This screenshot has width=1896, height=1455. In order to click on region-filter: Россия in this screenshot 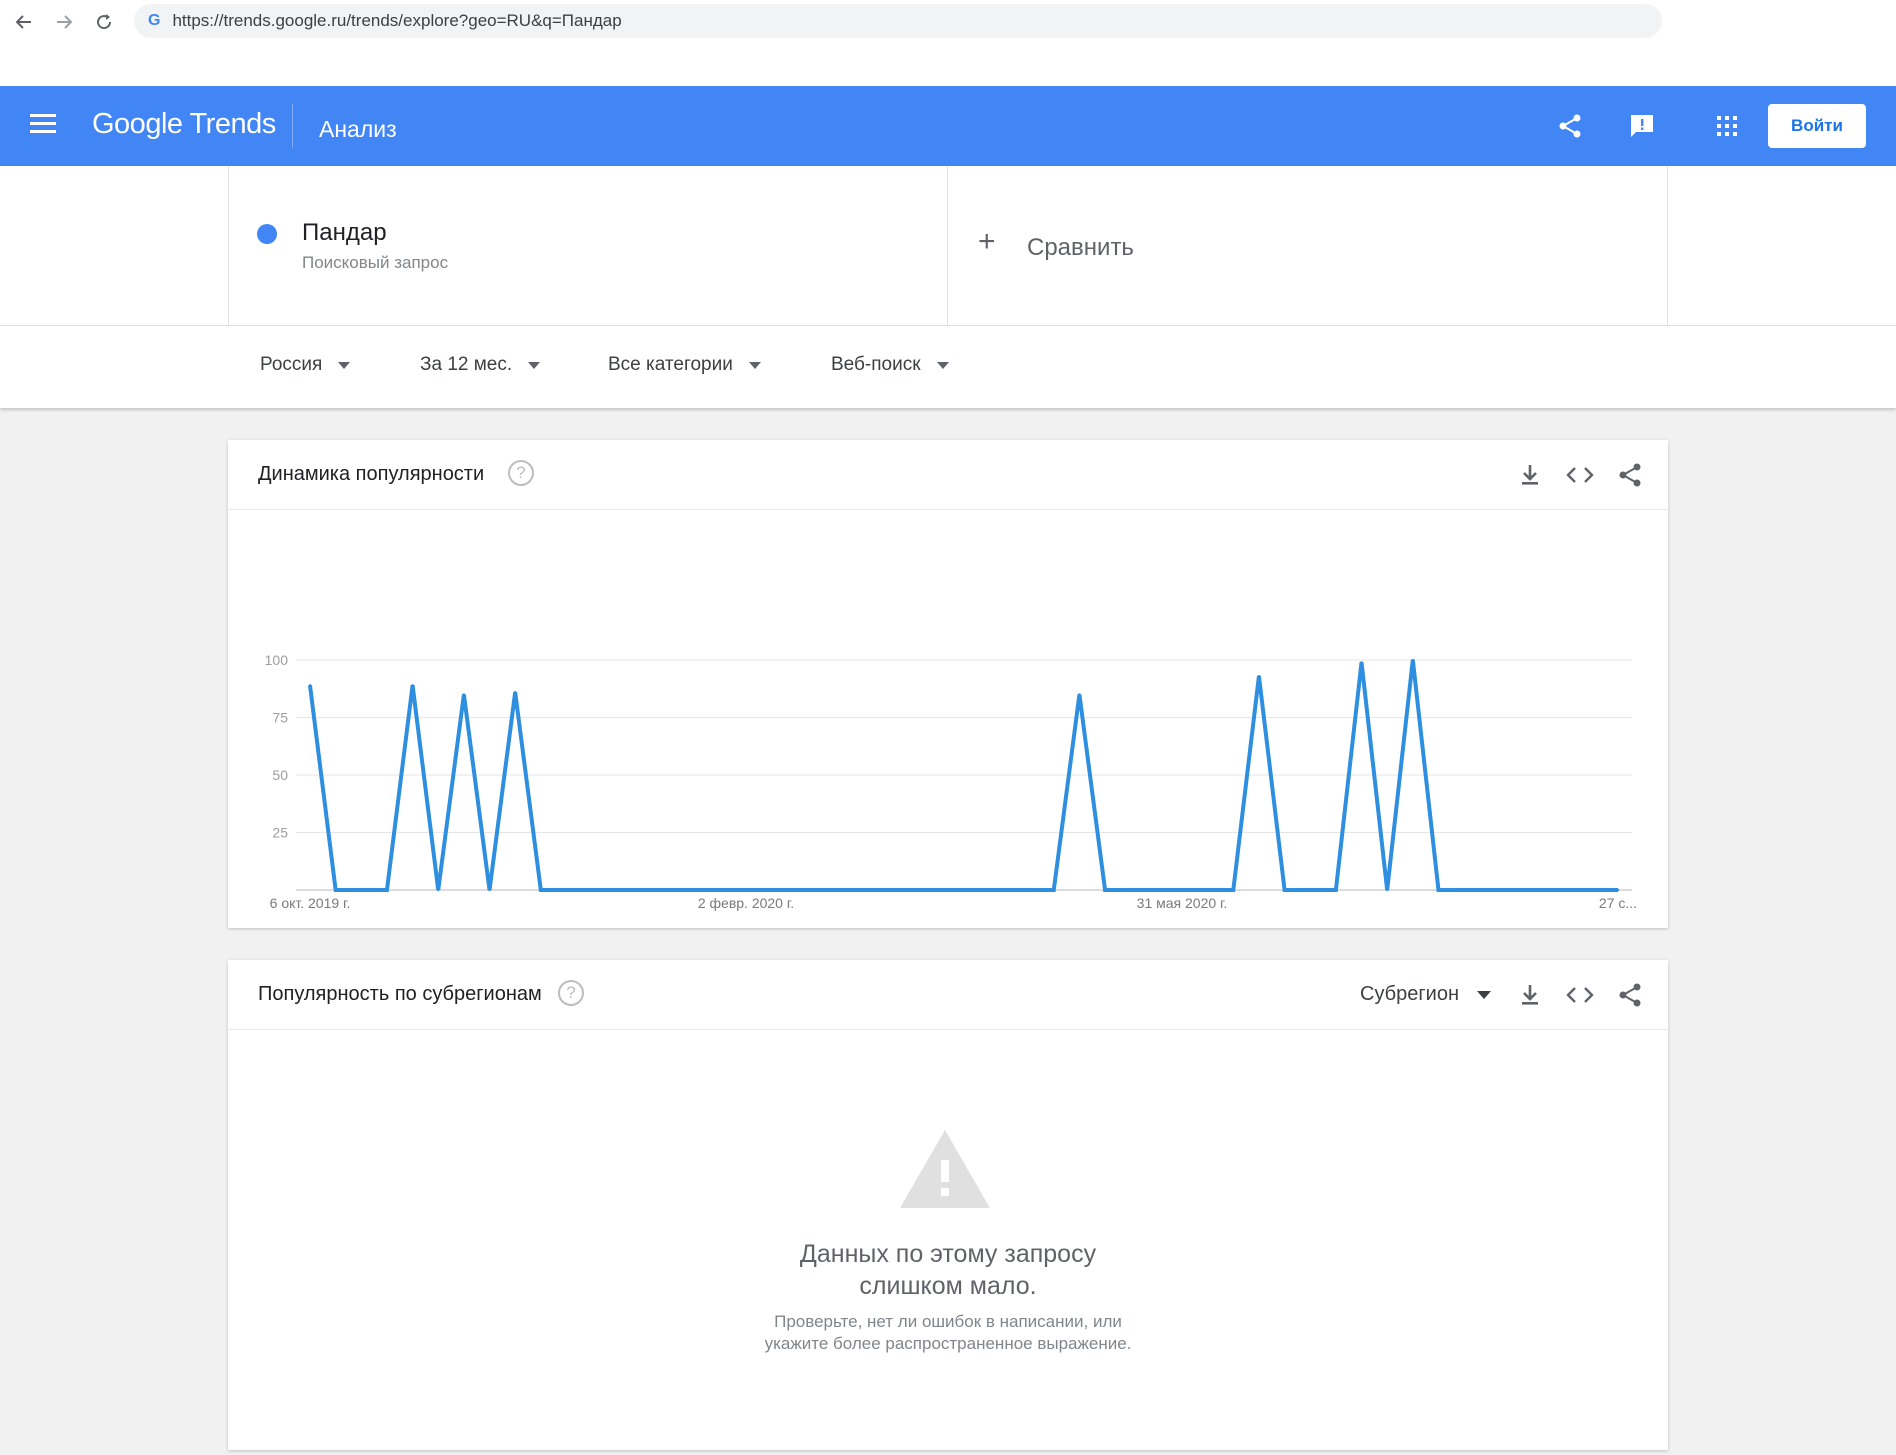, I will do `click(305, 365)`.